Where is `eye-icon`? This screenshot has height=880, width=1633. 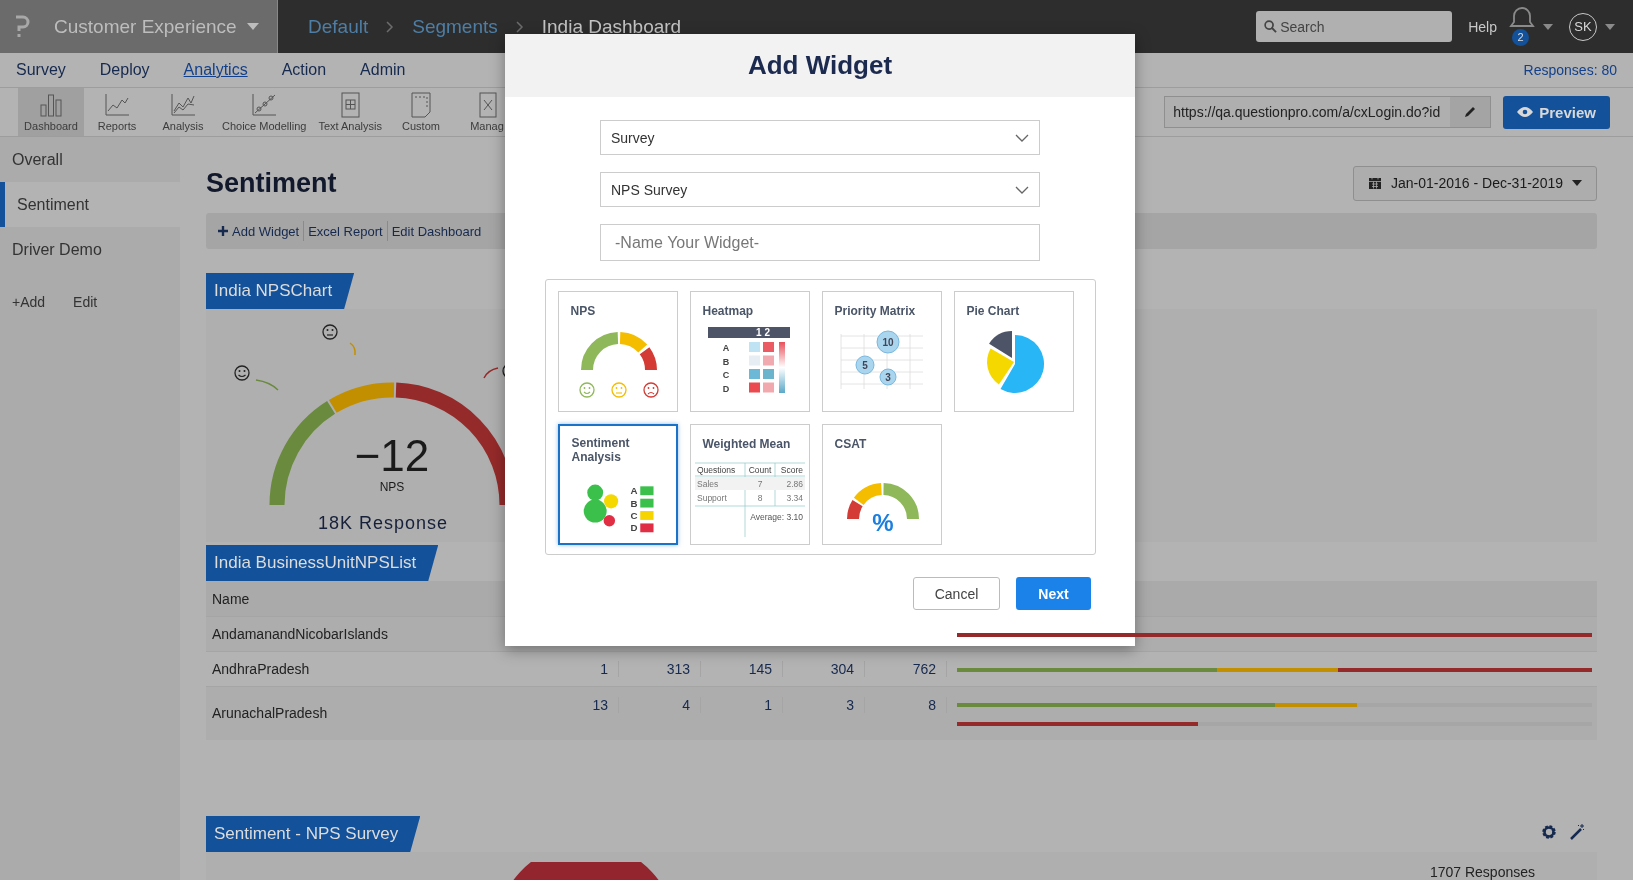
eye-icon is located at coordinates (1525, 112).